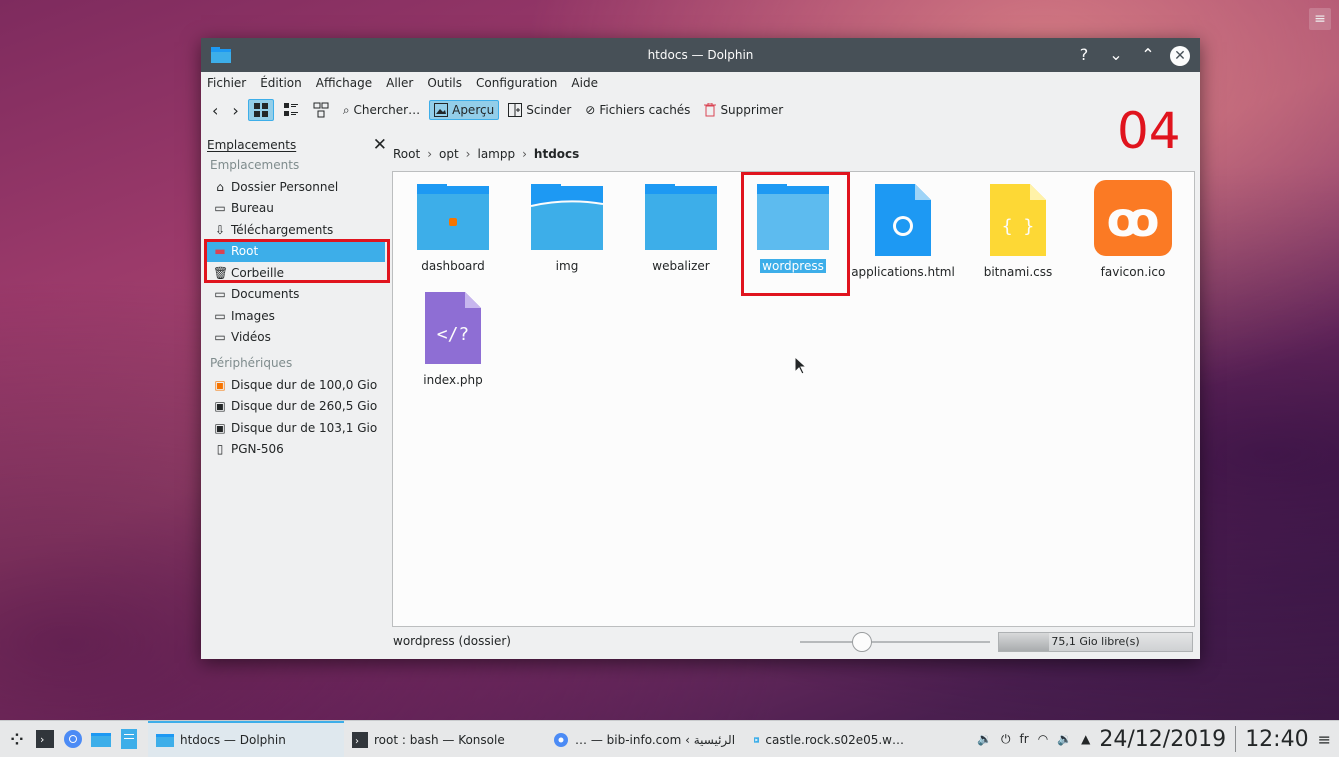 This screenshot has width=1339, height=757. What do you see at coordinates (895, 642) in the screenshot?
I see `zoom-slider` at bounding box center [895, 642].